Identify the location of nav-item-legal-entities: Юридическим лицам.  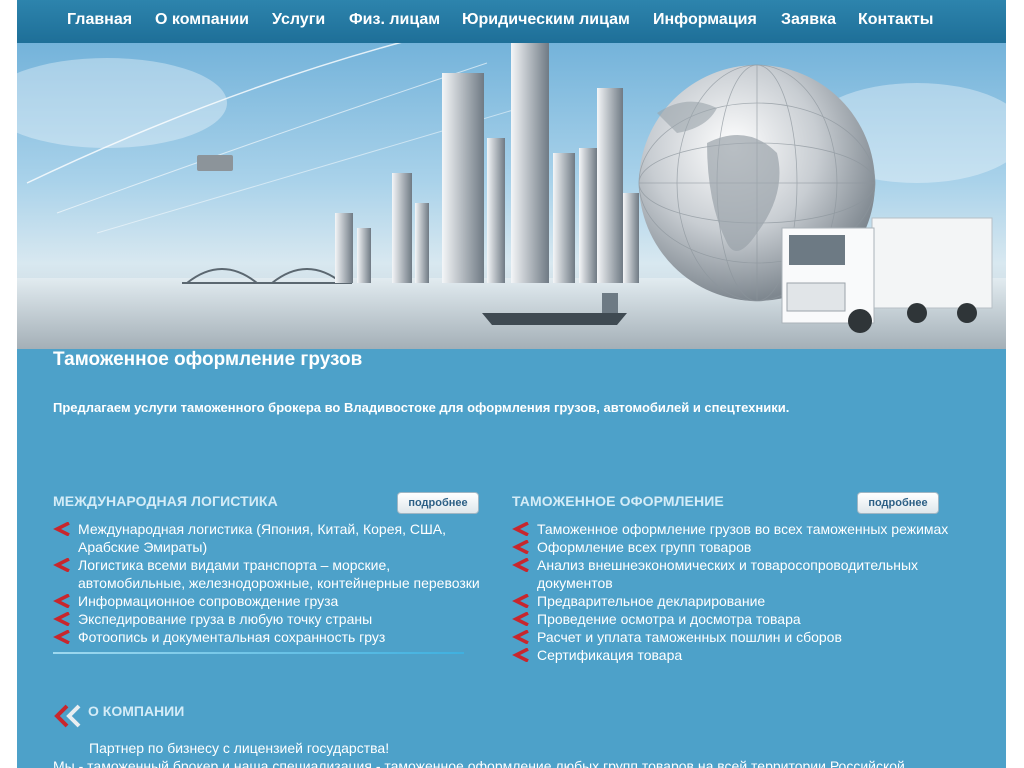
(546, 20).